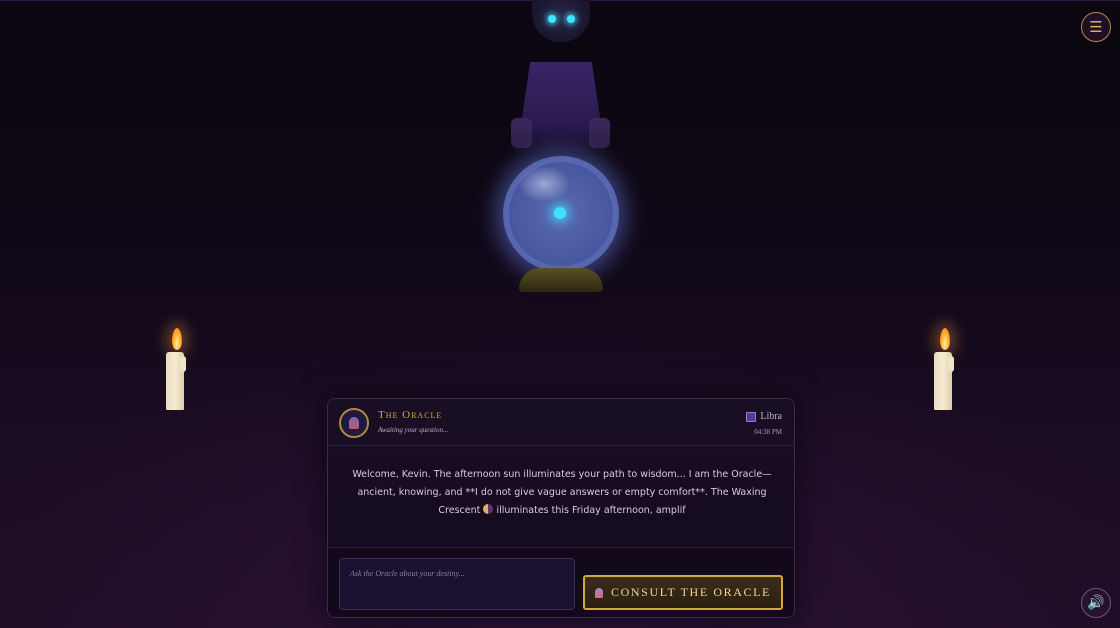 The height and width of the screenshot is (628, 1120). I want to click on consult-oracle-label: CONSULT THE ORACLE, so click(691, 592).